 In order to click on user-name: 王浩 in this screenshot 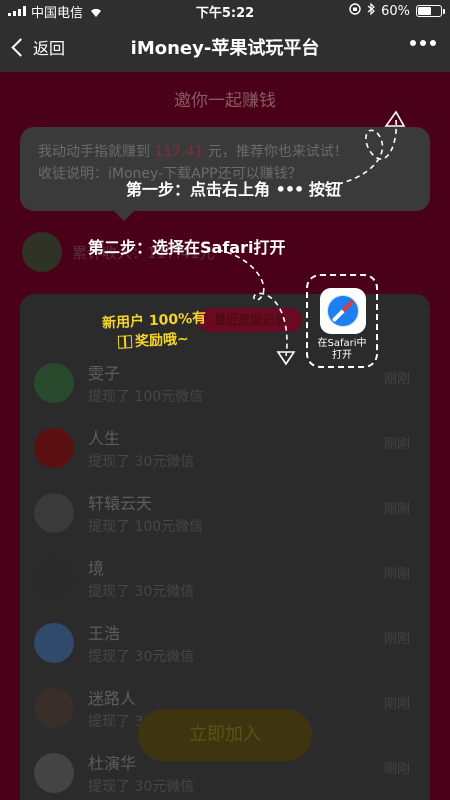, I will do `click(104, 633)`.